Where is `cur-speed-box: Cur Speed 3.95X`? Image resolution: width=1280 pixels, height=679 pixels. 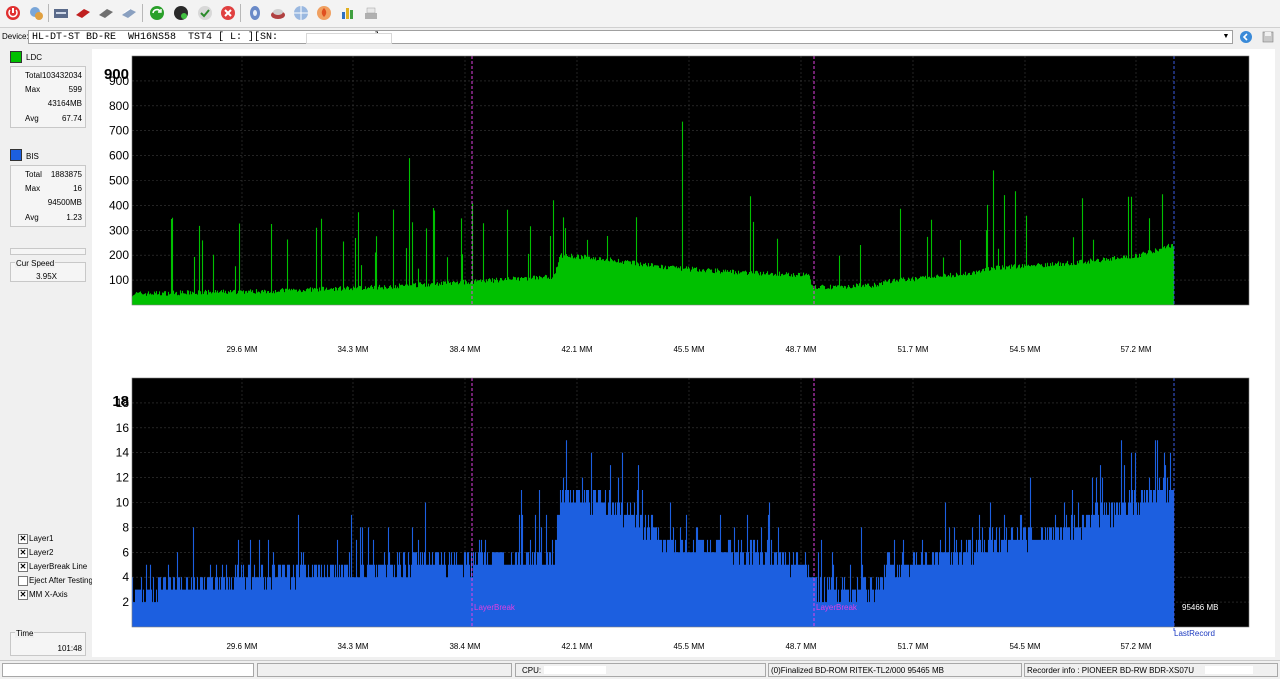
cur-speed-box: Cur Speed 3.95X is located at coordinates (48, 270).